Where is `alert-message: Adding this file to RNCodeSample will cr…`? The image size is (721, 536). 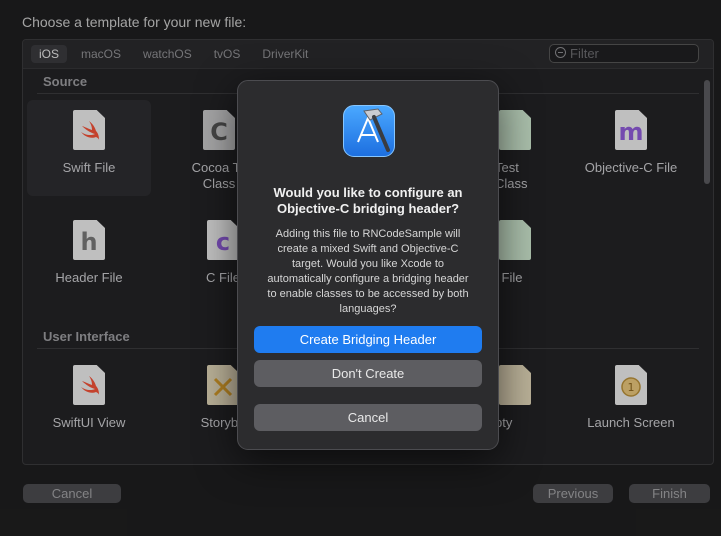
alert-message: Adding this file to RNCodeSample will cr… is located at coordinates (368, 271).